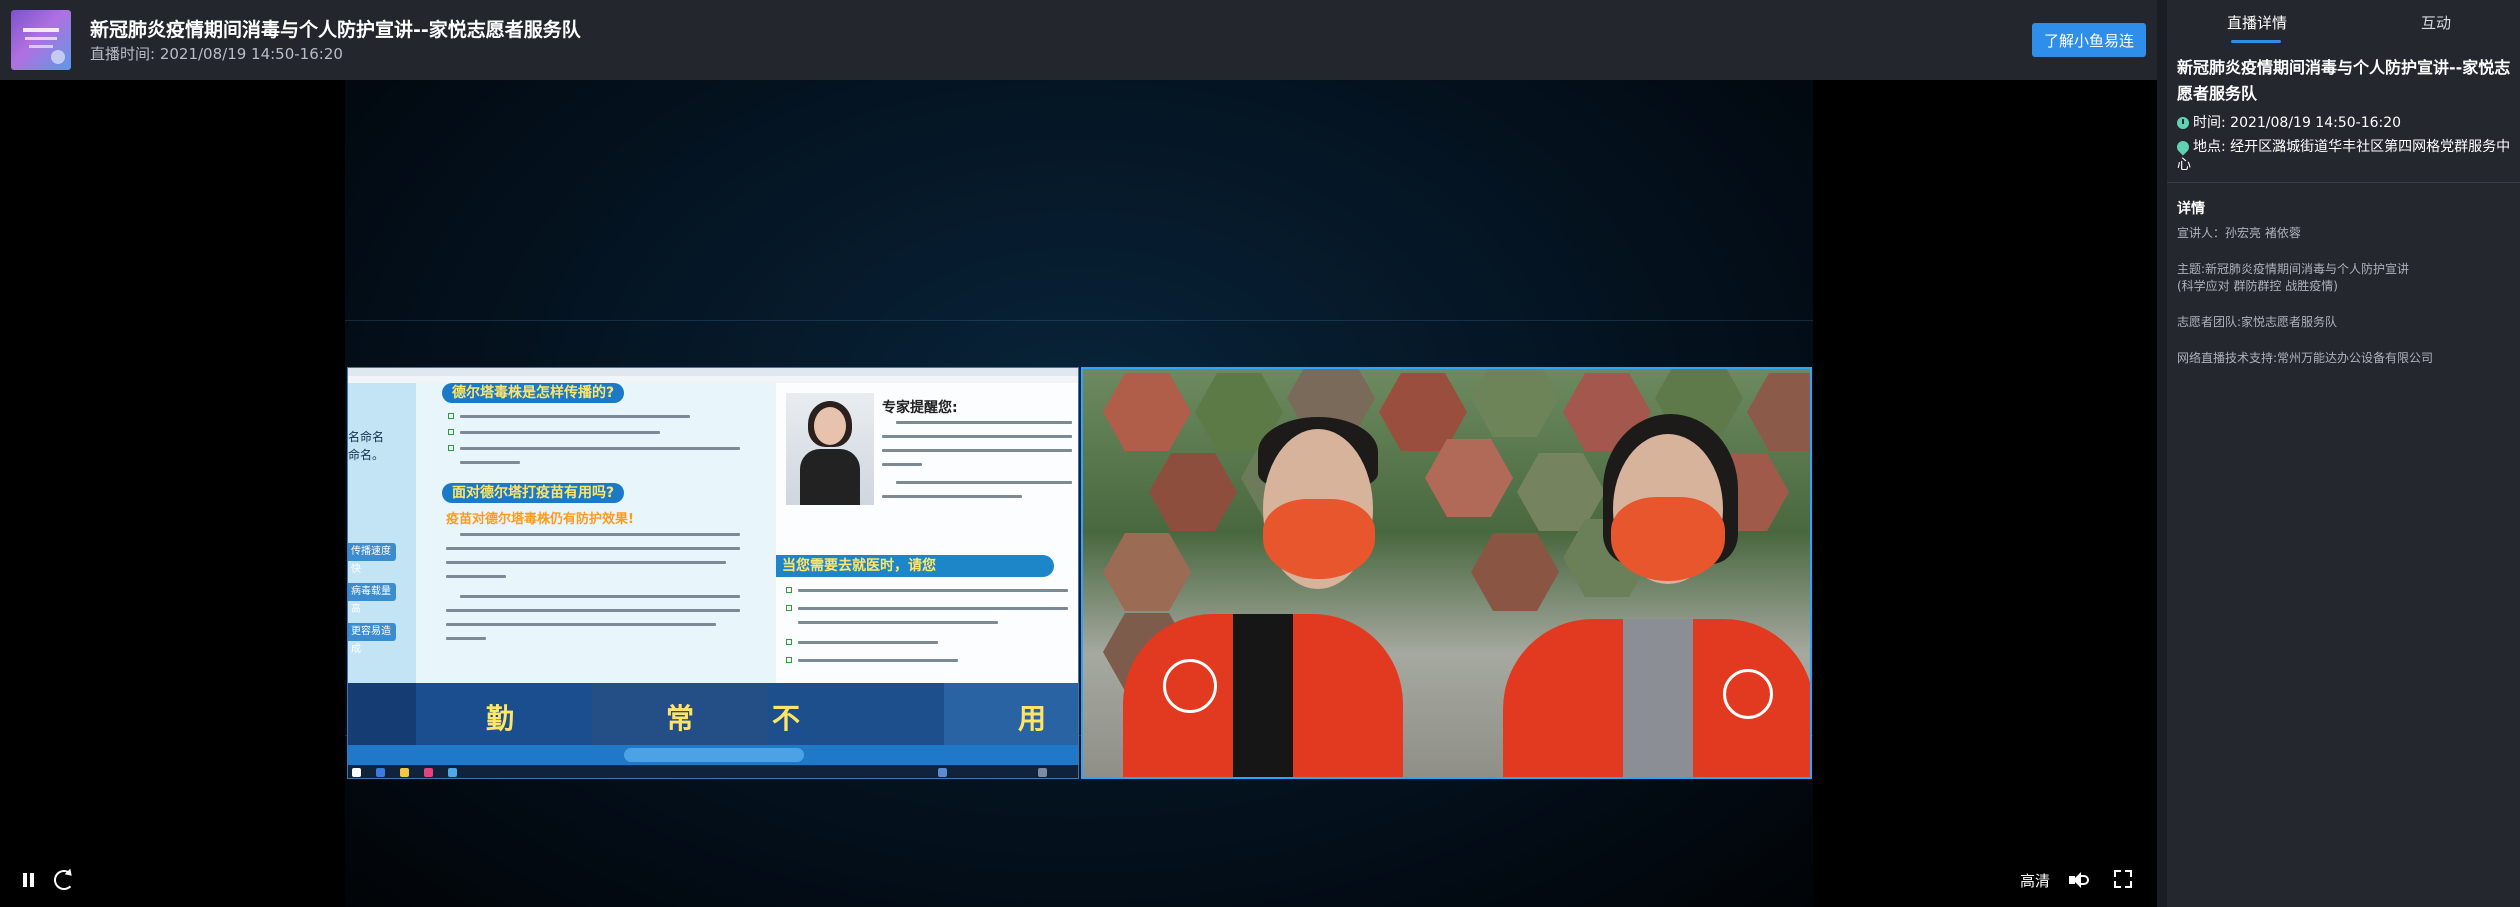  What do you see at coordinates (64, 880) in the screenshot?
I see `refresh-icon` at bounding box center [64, 880].